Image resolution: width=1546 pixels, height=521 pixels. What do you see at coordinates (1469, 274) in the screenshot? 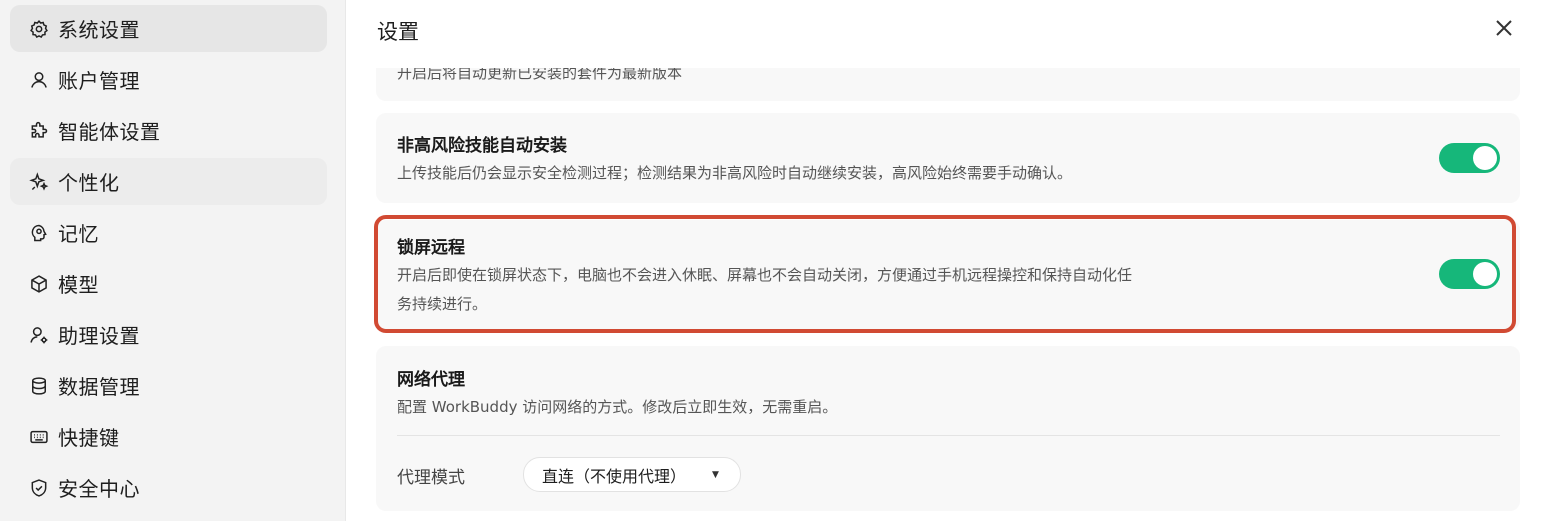
I see `lock-screen-remote-toggle` at bounding box center [1469, 274].